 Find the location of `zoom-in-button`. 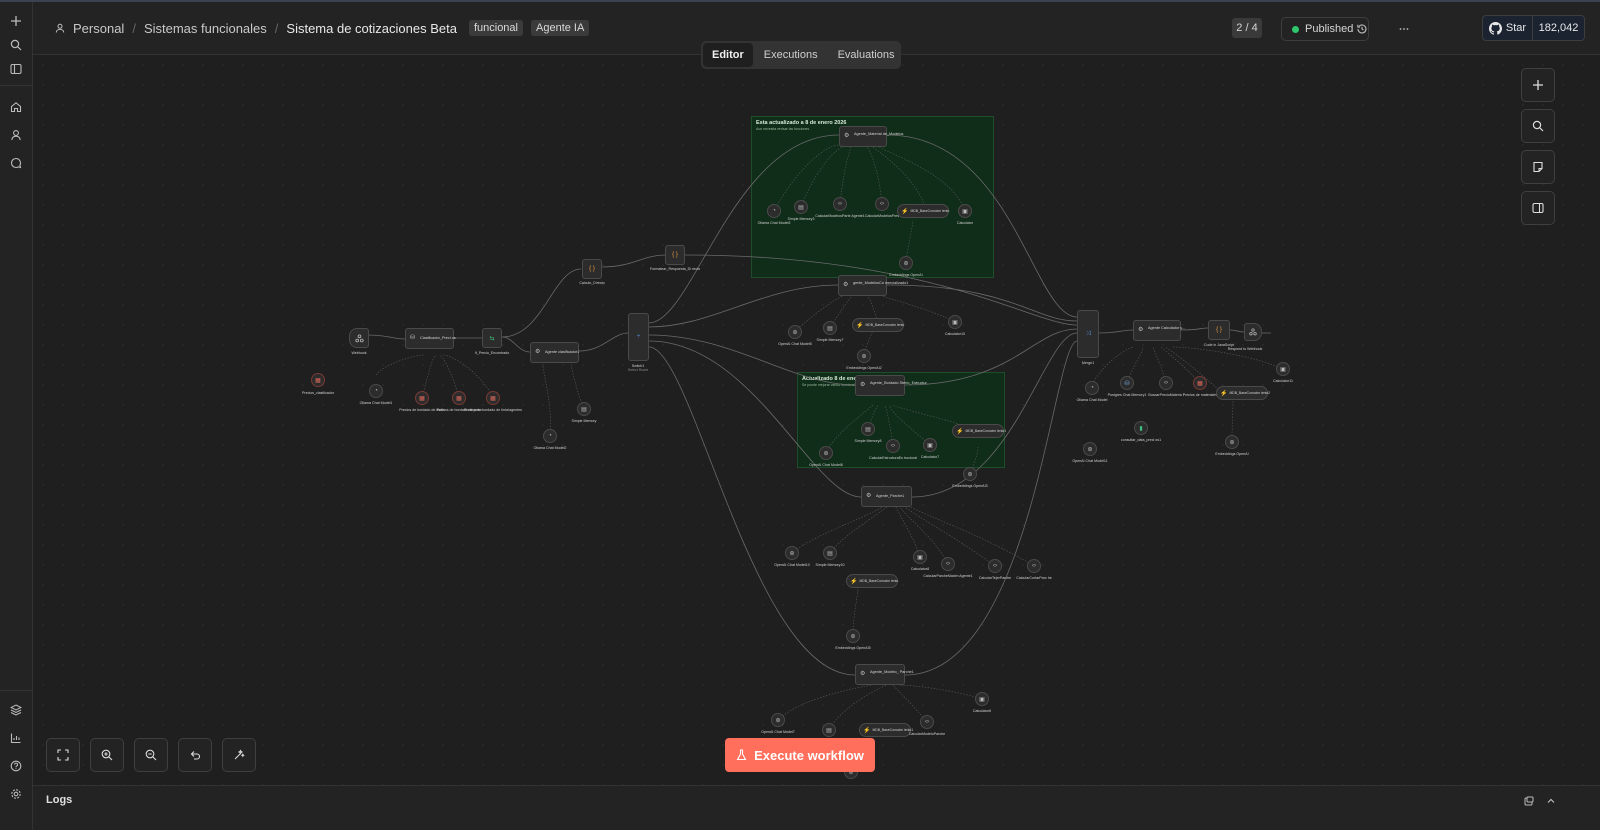

zoom-in-button is located at coordinates (107, 755).